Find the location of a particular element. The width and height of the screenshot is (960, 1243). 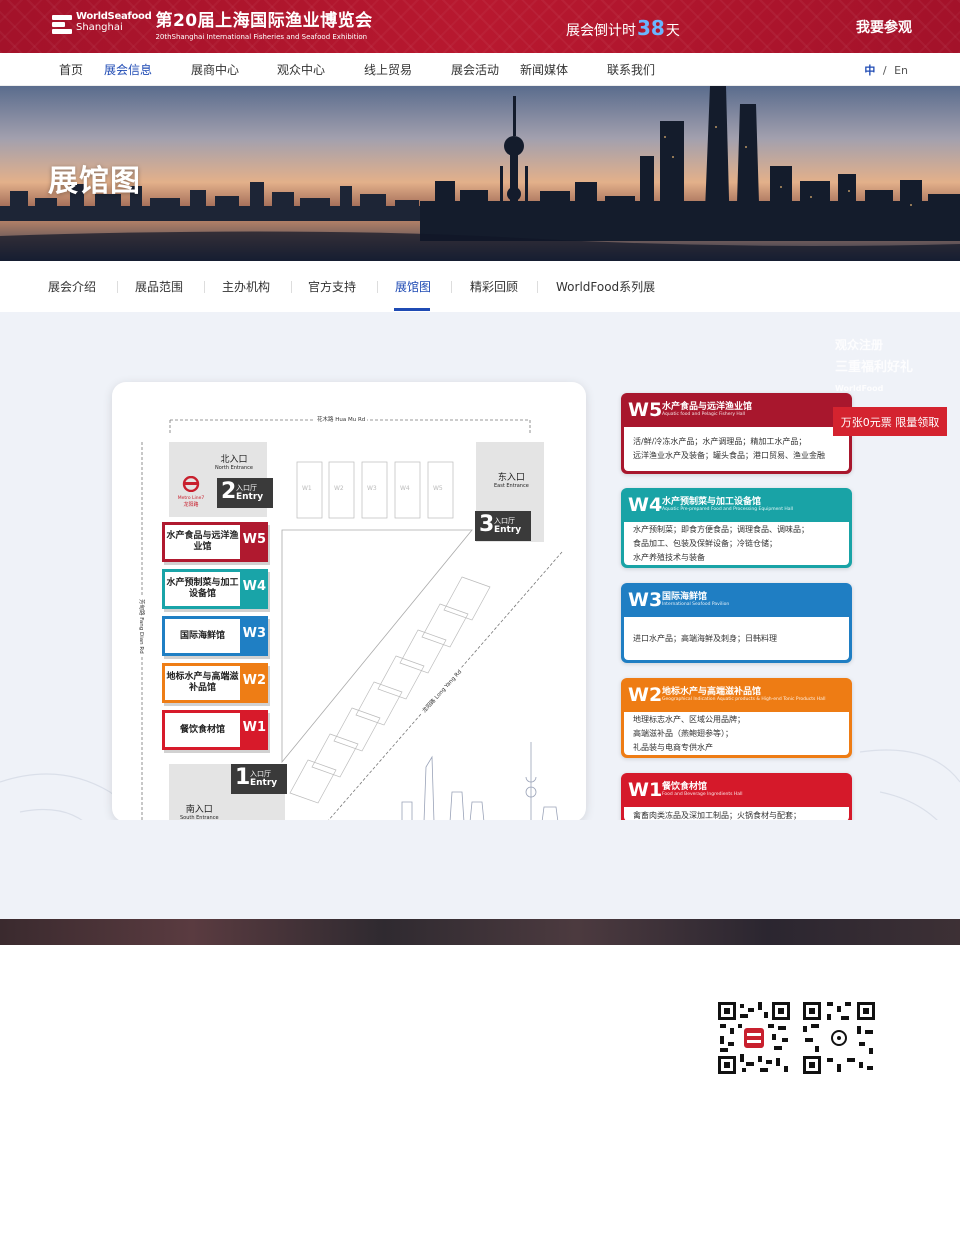

hall-w1: 餐饮食材馆 W1 is located at coordinates (215, 730).